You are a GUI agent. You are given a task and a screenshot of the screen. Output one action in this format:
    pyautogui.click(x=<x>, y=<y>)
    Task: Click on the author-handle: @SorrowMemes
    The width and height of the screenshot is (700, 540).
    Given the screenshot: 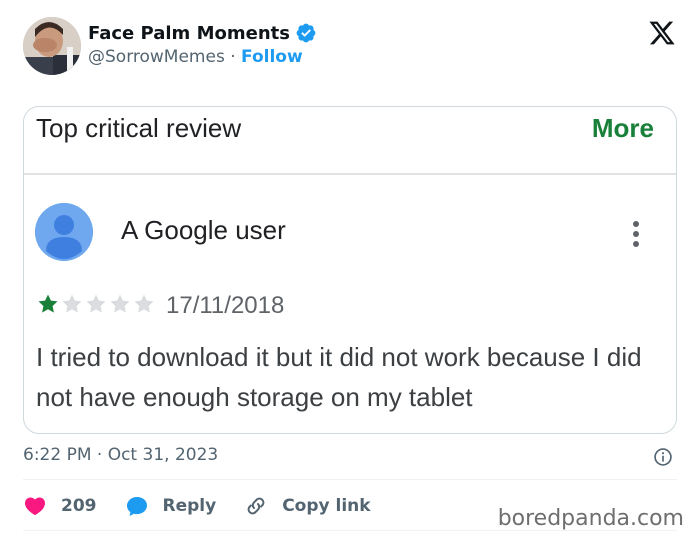 What is the action you would take?
    pyautogui.click(x=156, y=57)
    